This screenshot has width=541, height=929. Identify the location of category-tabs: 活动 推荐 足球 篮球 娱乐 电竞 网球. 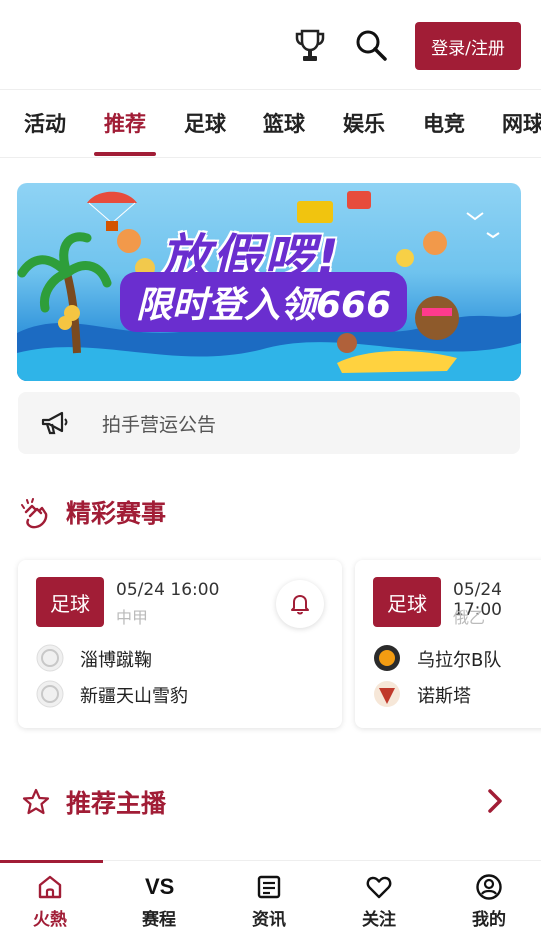
(270, 125).